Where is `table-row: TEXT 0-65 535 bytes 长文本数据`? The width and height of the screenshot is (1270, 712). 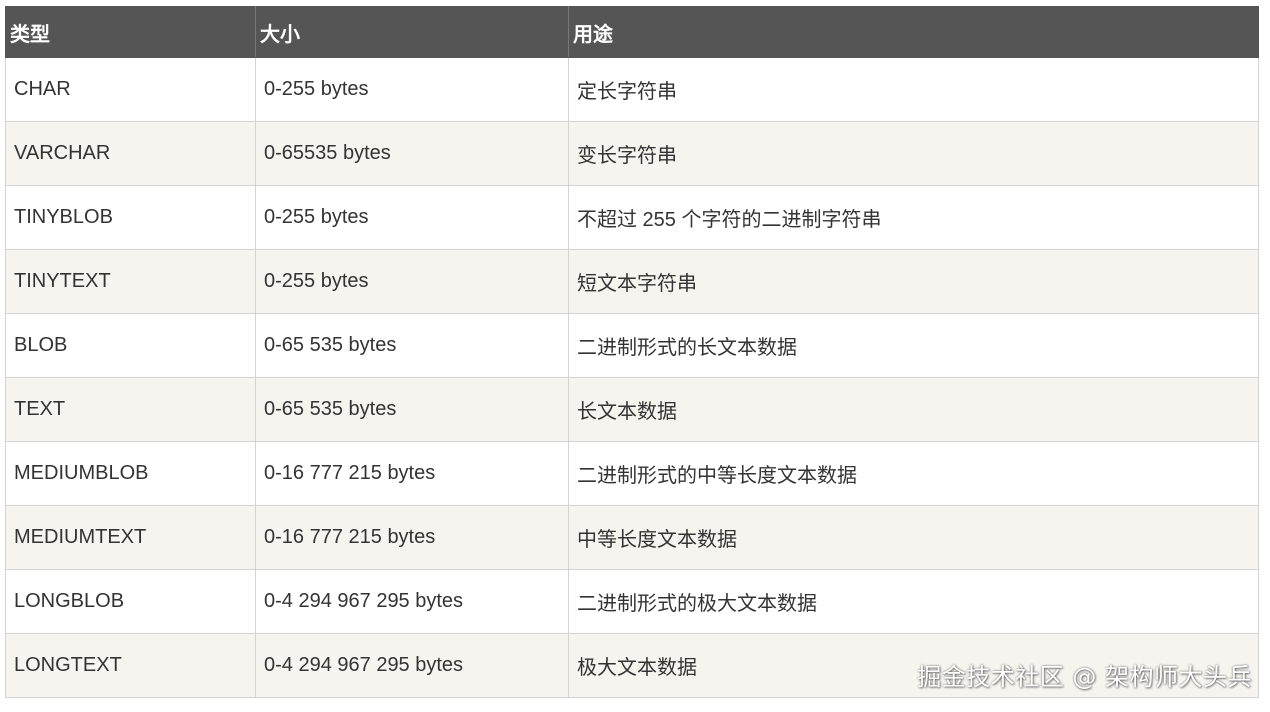 table-row: TEXT 0-65 535 bytes 长文本数据 is located at coordinates (632, 409).